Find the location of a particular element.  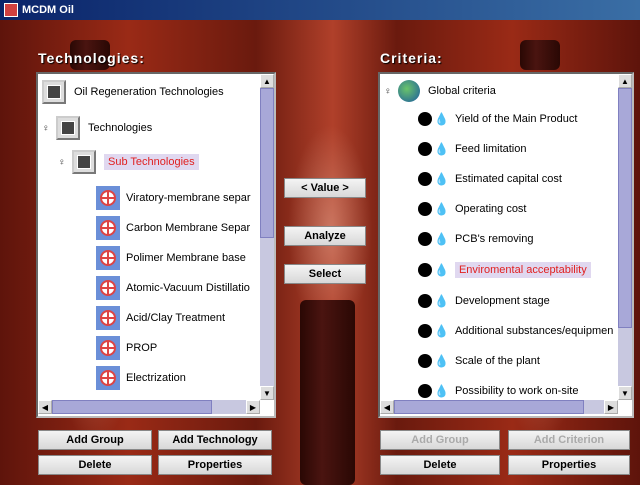

list-item: PROP is located at coordinates (126, 348).